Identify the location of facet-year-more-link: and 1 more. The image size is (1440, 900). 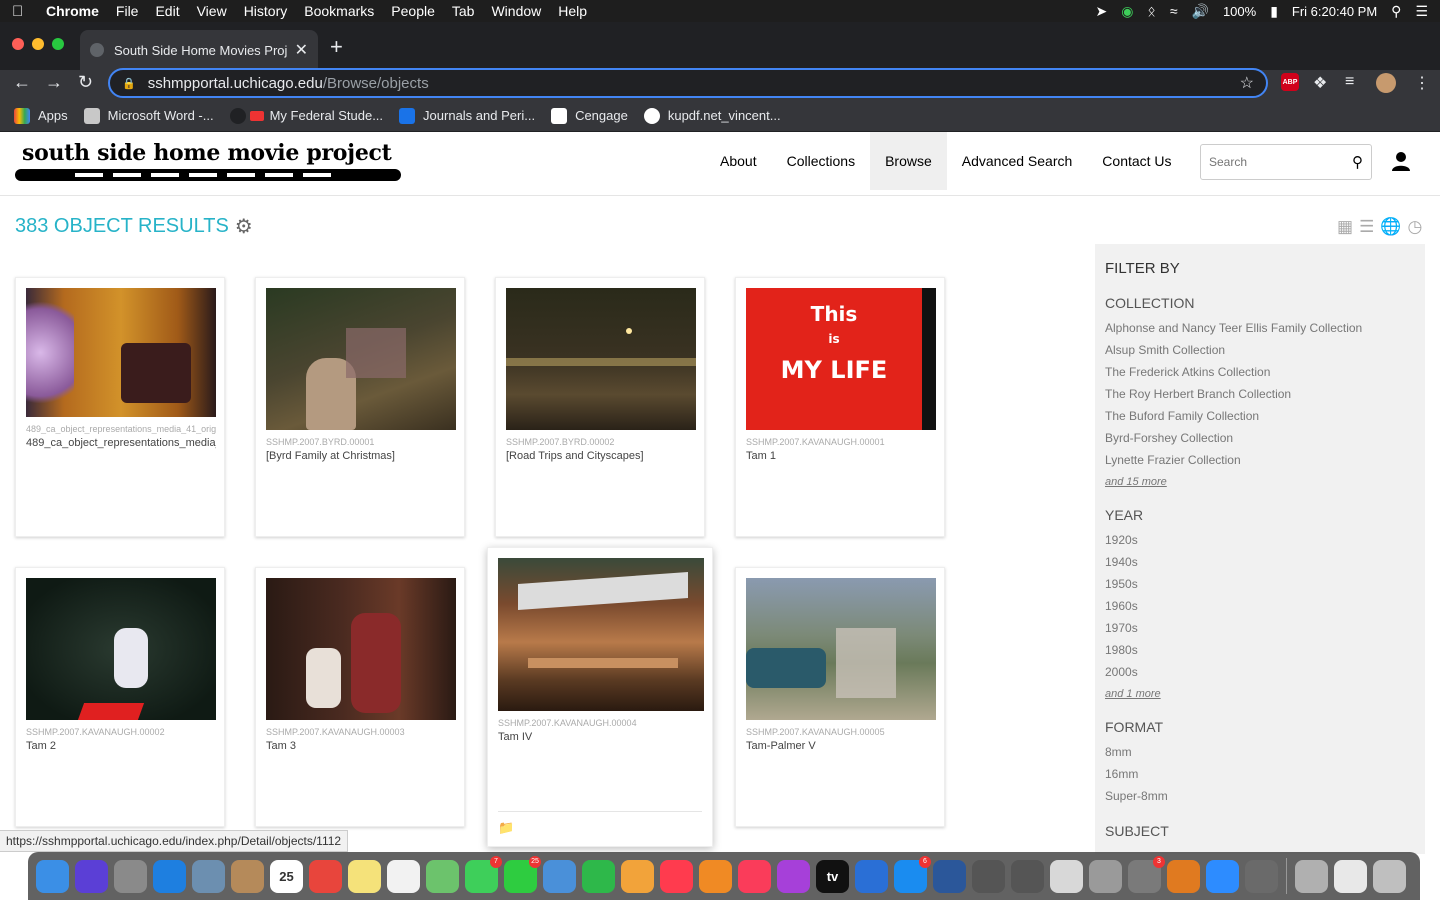
(1260, 694).